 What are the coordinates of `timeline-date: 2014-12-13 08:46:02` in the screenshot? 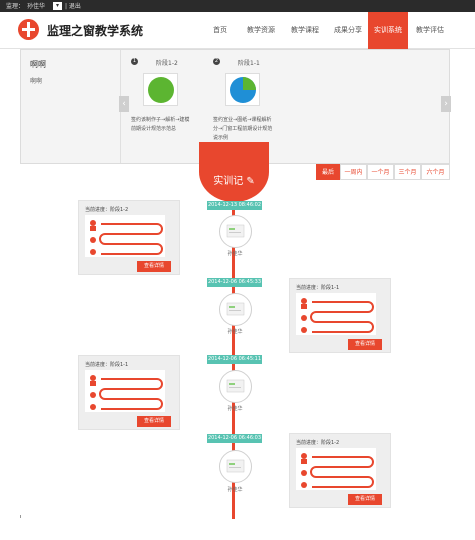 It's located at (234, 205).